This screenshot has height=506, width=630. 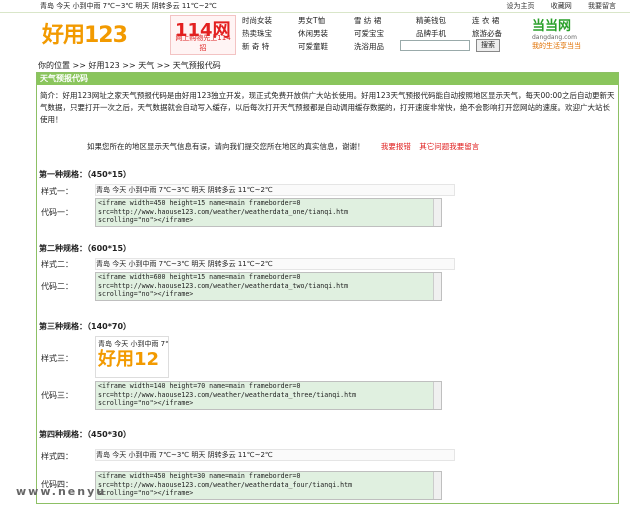 I want to click on ad-dangdang-domain: dangdang.com, so click(x=554, y=37).